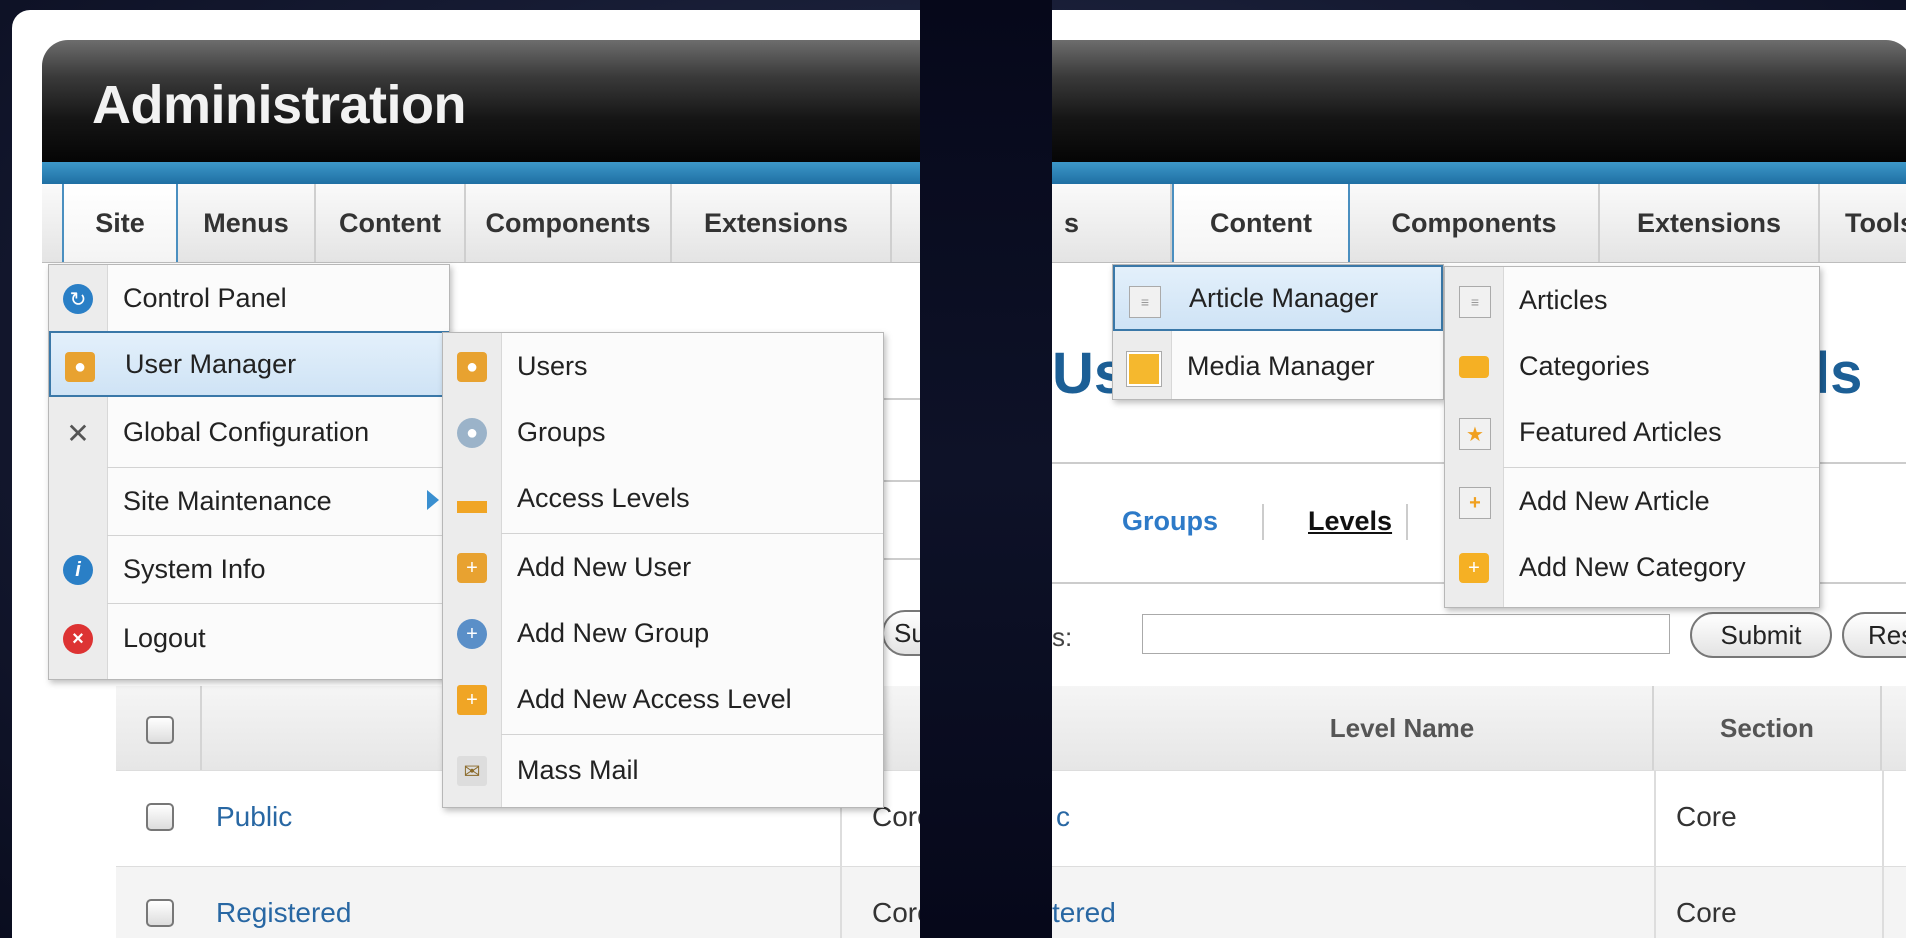 This screenshot has width=1906, height=938. Describe the element at coordinates (1474, 367) in the screenshot. I see `categories-icon` at that location.